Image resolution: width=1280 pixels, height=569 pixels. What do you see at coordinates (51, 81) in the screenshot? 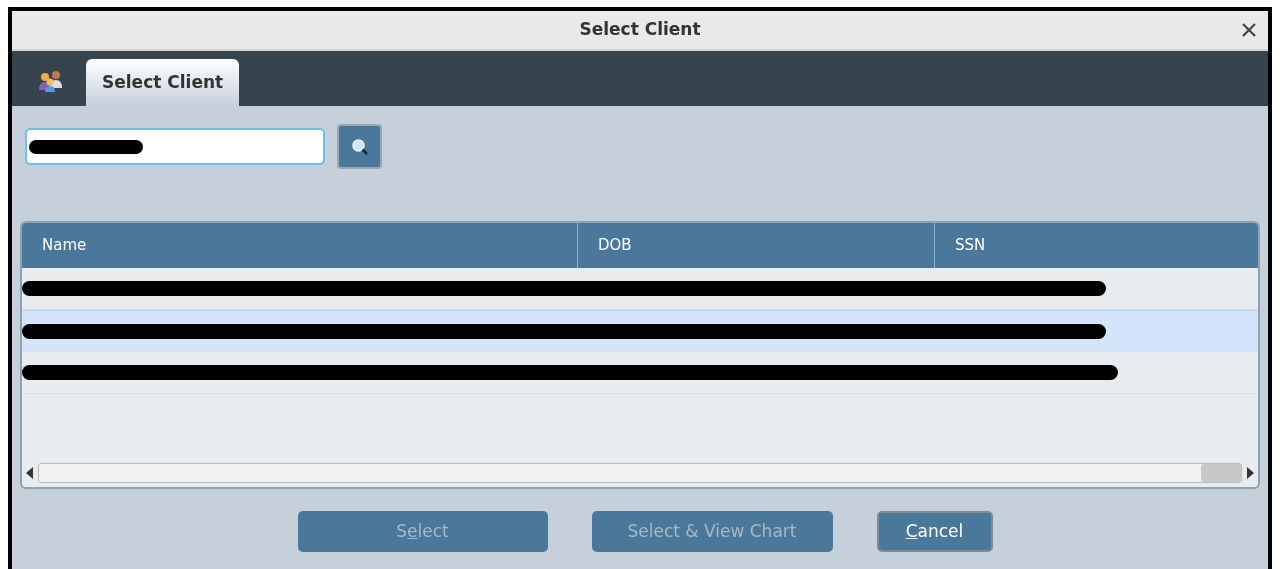
I see `people-icon` at bounding box center [51, 81].